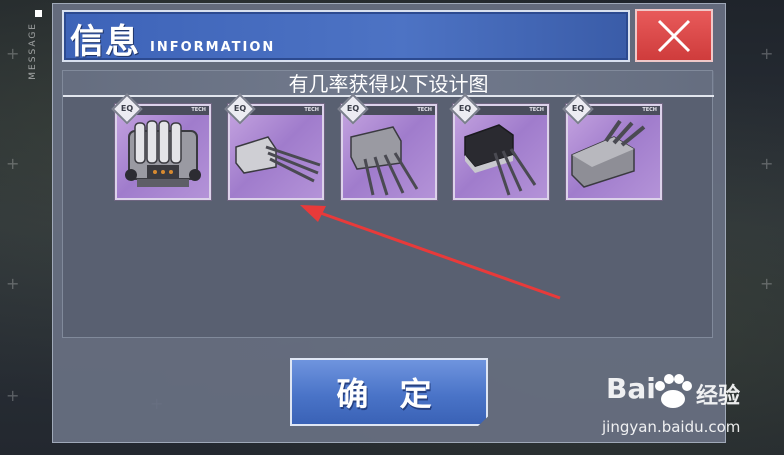 The height and width of the screenshot is (455, 784). What do you see at coordinates (105, 42) in the screenshot?
I see `dialog-title: 信息` at bounding box center [105, 42].